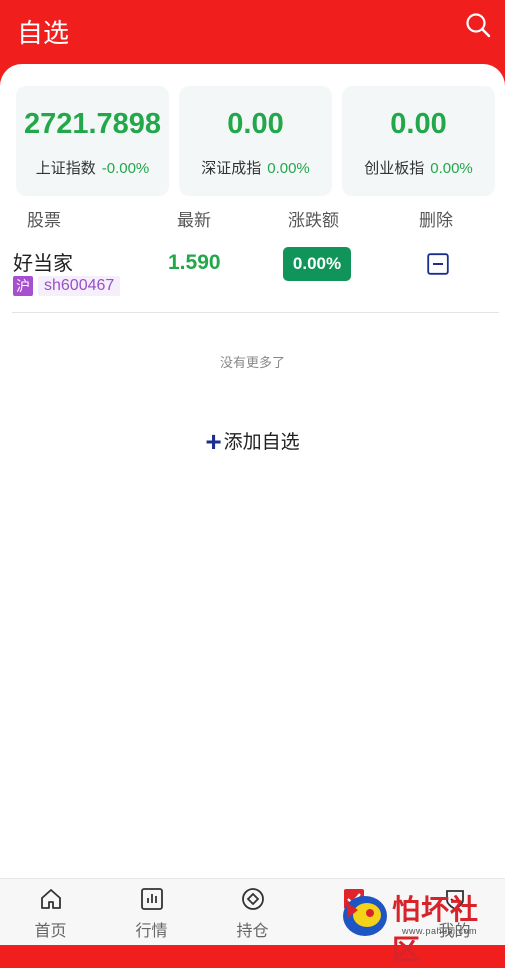  I want to click on watermark: 怕坏社区 www.pahuai.com, so click(422, 925).